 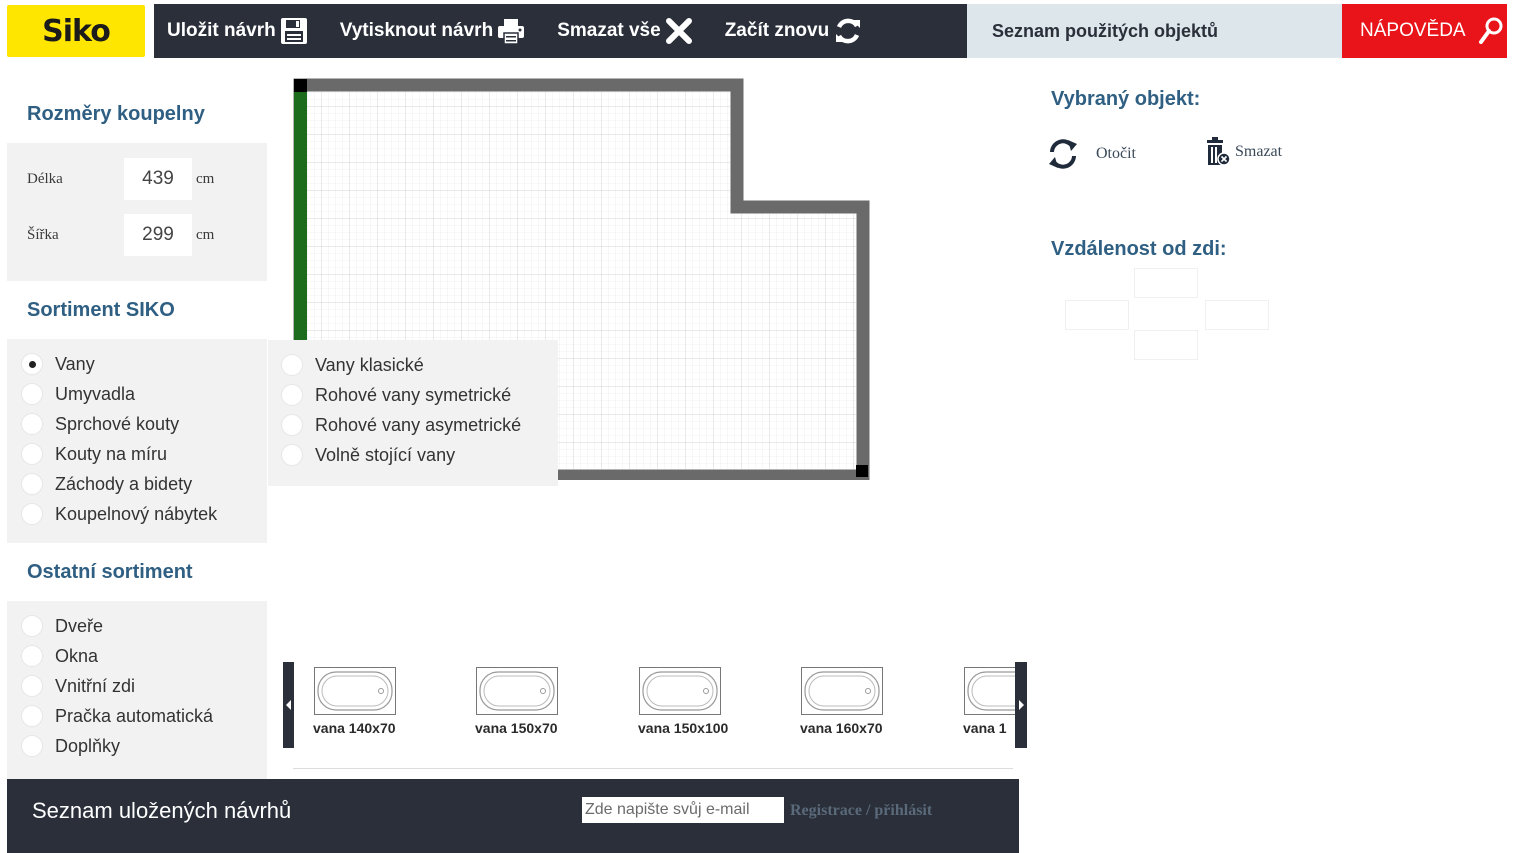 I want to click on subtype-freestanding: Volně stojící vany, so click(x=368, y=455).